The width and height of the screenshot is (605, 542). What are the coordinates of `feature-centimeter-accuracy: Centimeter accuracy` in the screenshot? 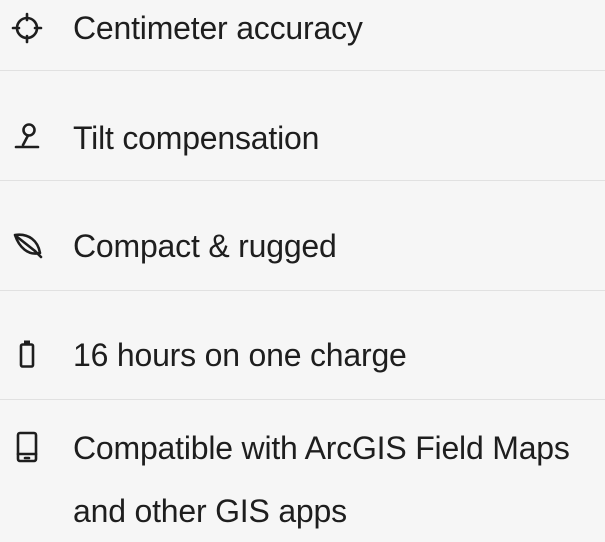 It's located at (302, 35).